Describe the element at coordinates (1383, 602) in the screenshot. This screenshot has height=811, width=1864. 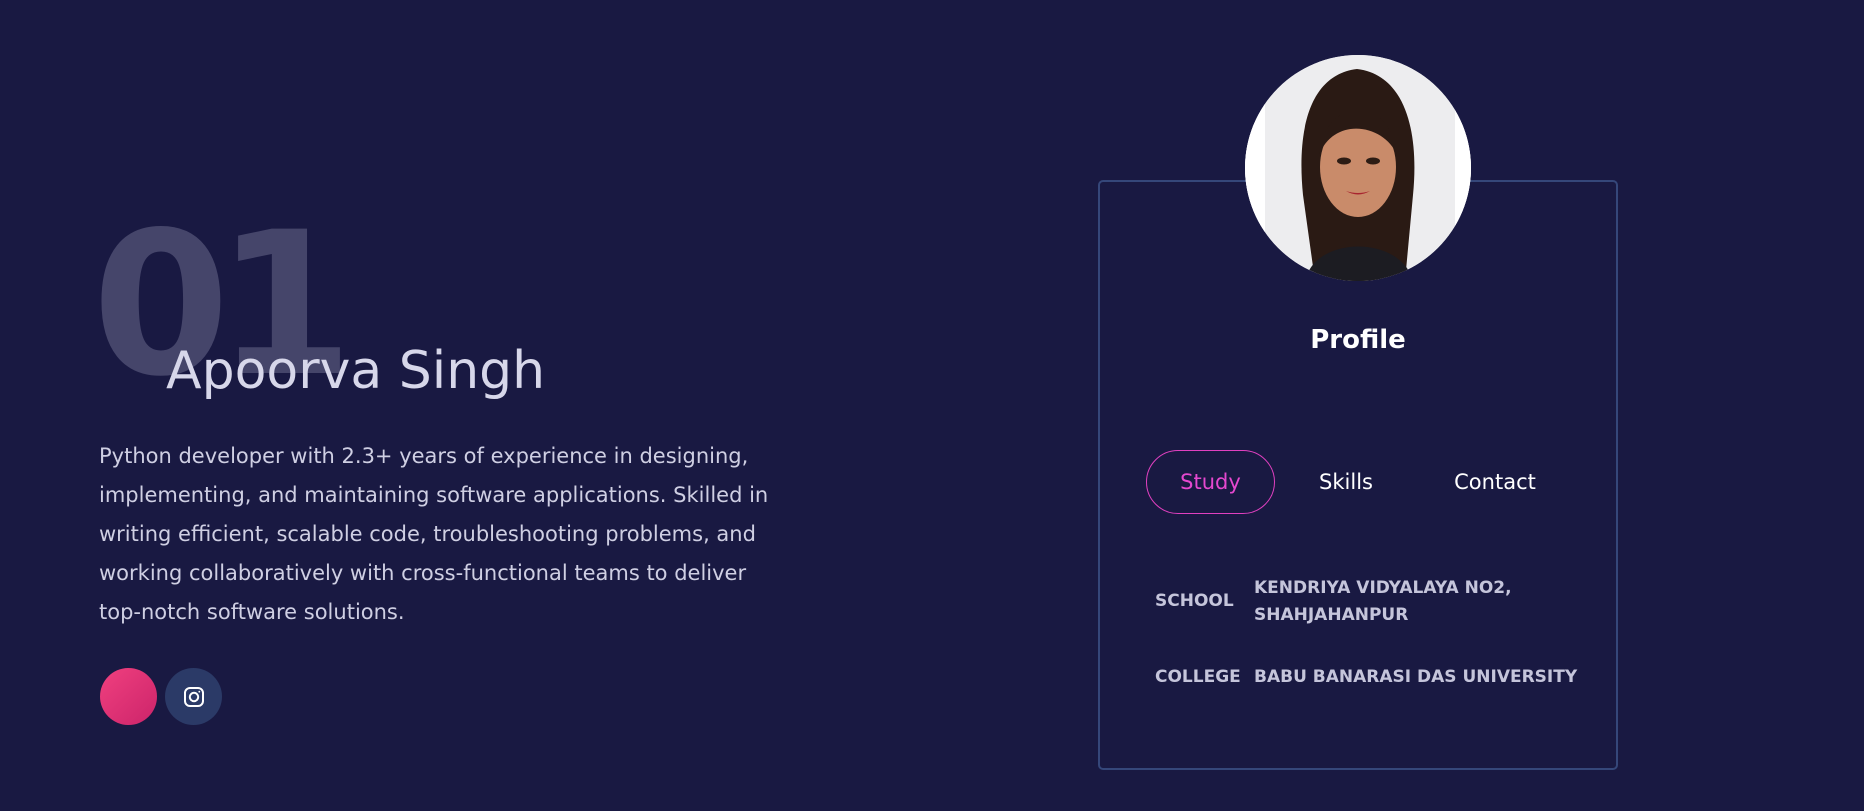
I see `info-value-school: KENDRIYA VIDYALAYA NO2, SHAHJAHANPUR` at that location.